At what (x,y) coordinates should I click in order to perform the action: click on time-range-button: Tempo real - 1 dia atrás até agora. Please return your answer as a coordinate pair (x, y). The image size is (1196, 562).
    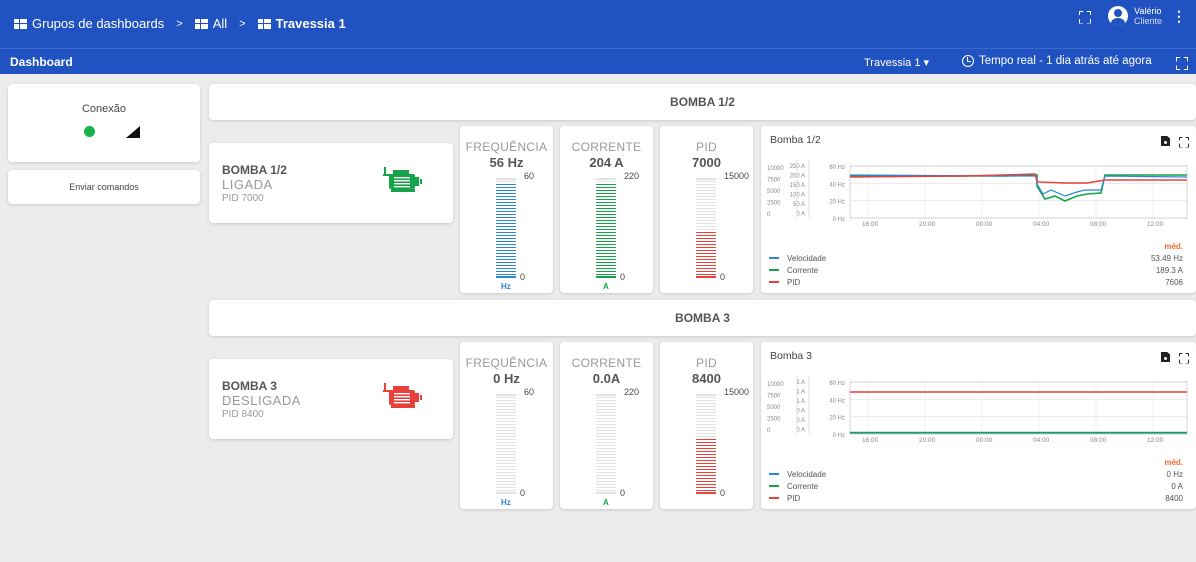
    Looking at the image, I should click on (1057, 61).